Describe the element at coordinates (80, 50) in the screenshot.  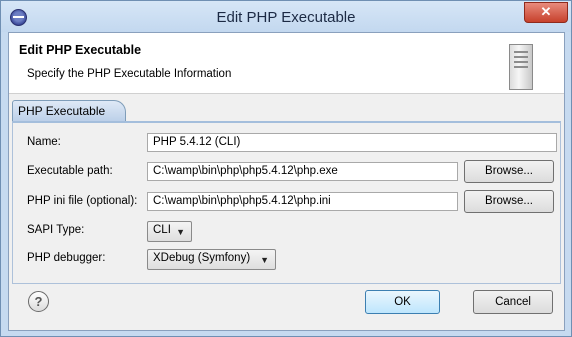
I see `header-title: Edit PHP Executable` at that location.